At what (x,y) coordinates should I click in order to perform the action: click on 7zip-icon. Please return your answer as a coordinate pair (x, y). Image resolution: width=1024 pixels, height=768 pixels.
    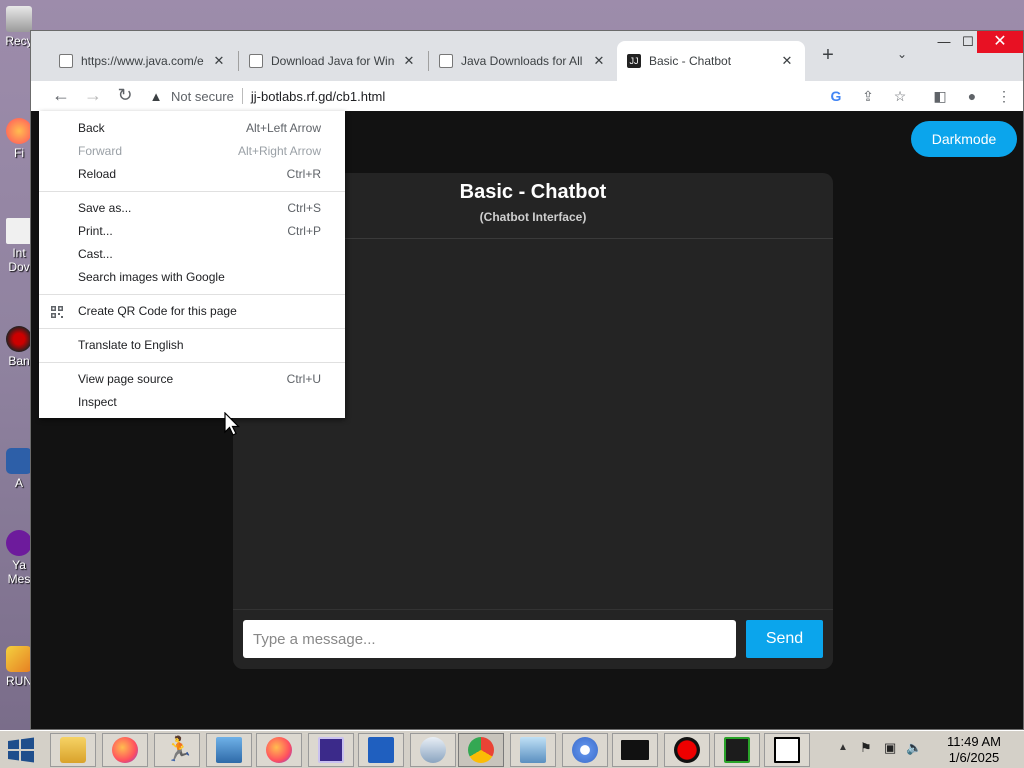
    Looking at the image, I should click on (787, 750).